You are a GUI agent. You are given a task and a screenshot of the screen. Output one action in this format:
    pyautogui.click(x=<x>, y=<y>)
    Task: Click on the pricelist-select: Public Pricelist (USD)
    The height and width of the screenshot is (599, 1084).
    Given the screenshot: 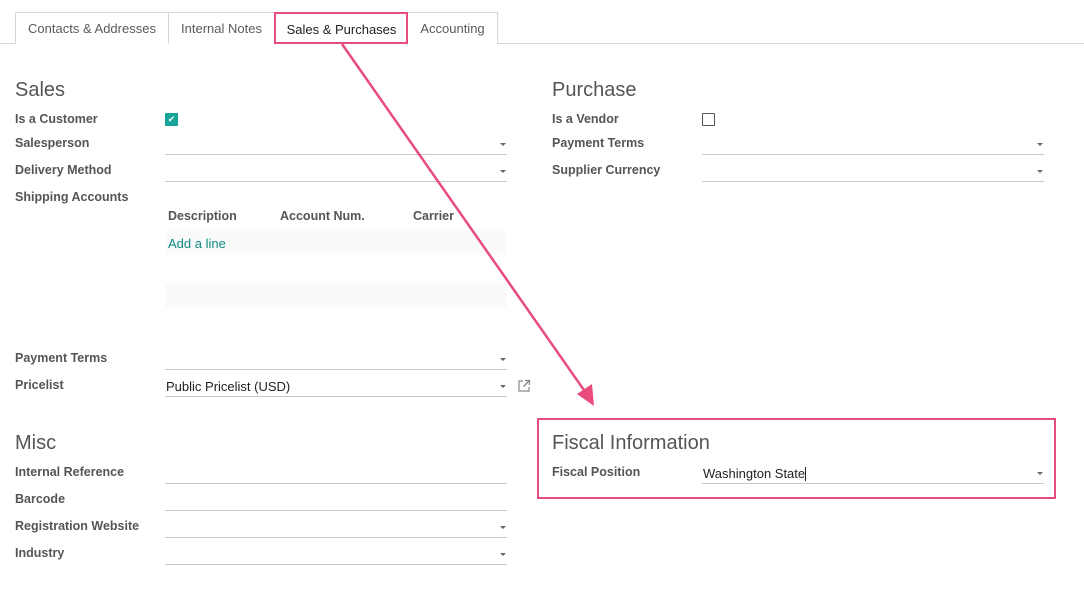 What is the action you would take?
    pyautogui.click(x=336, y=387)
    